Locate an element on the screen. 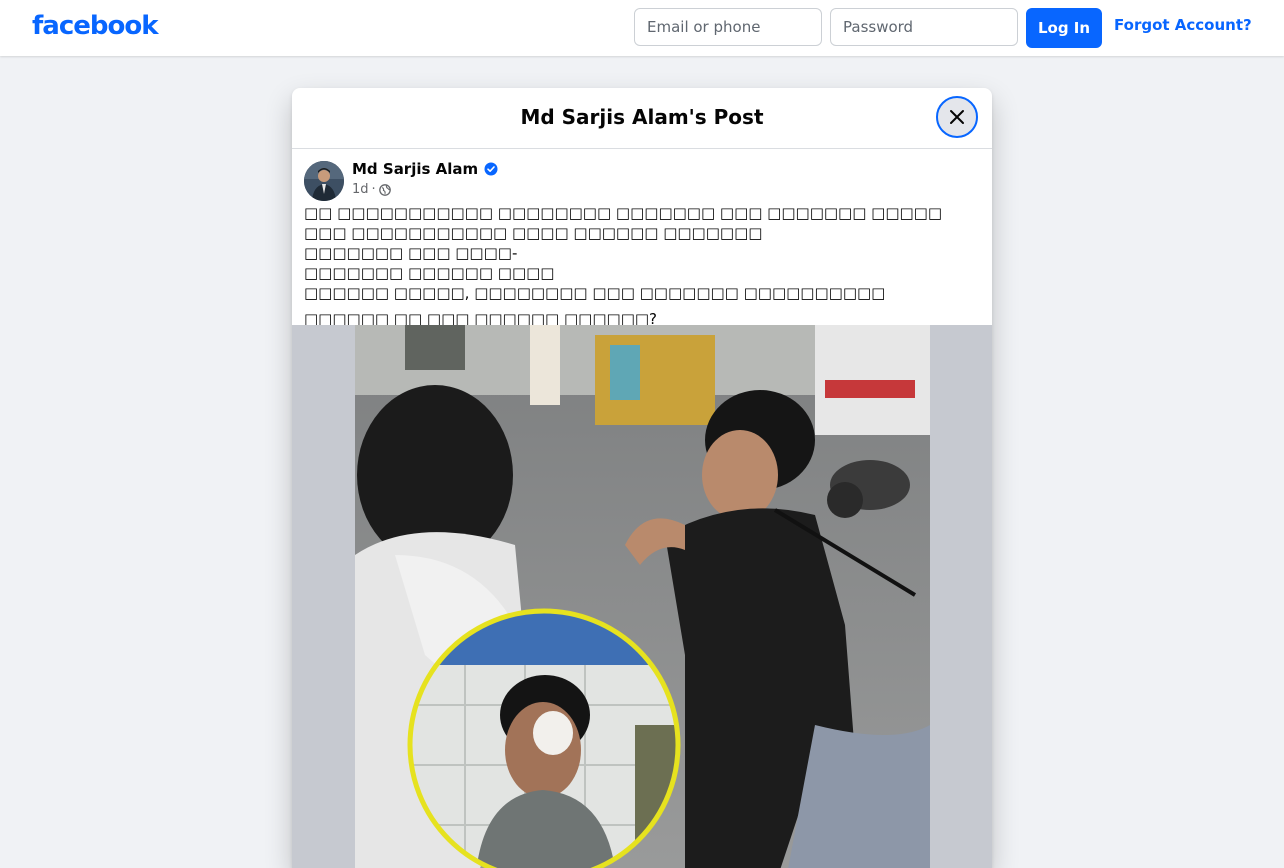 This screenshot has height=868, width=1284. forgot-account-link: Forgot Account? is located at coordinates (1183, 25).